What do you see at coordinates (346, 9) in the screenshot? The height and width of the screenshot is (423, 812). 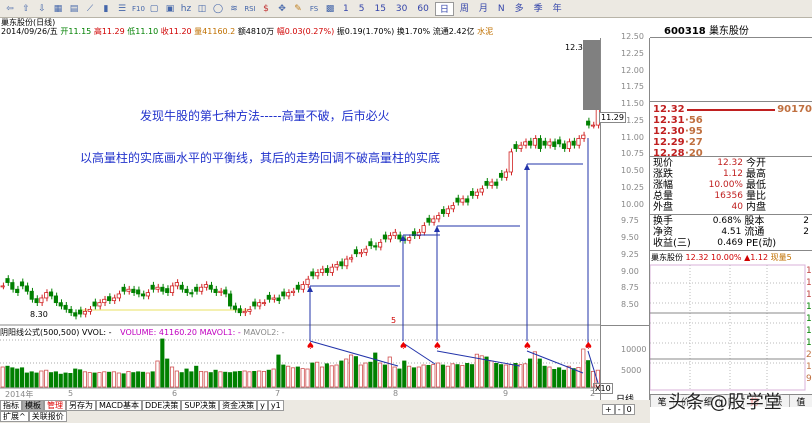 I see `period-0: 1` at bounding box center [346, 9].